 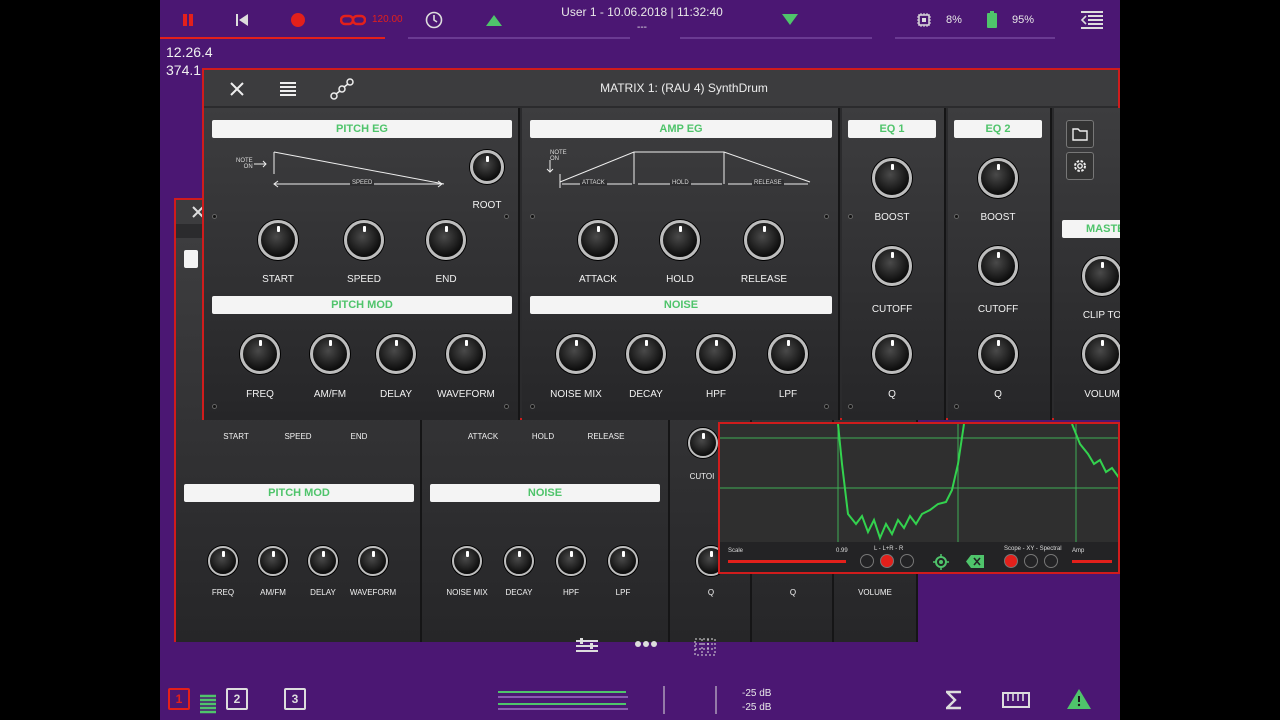 I want to click on clip-tone-label: CLIP TO, so click(x=1101, y=315).